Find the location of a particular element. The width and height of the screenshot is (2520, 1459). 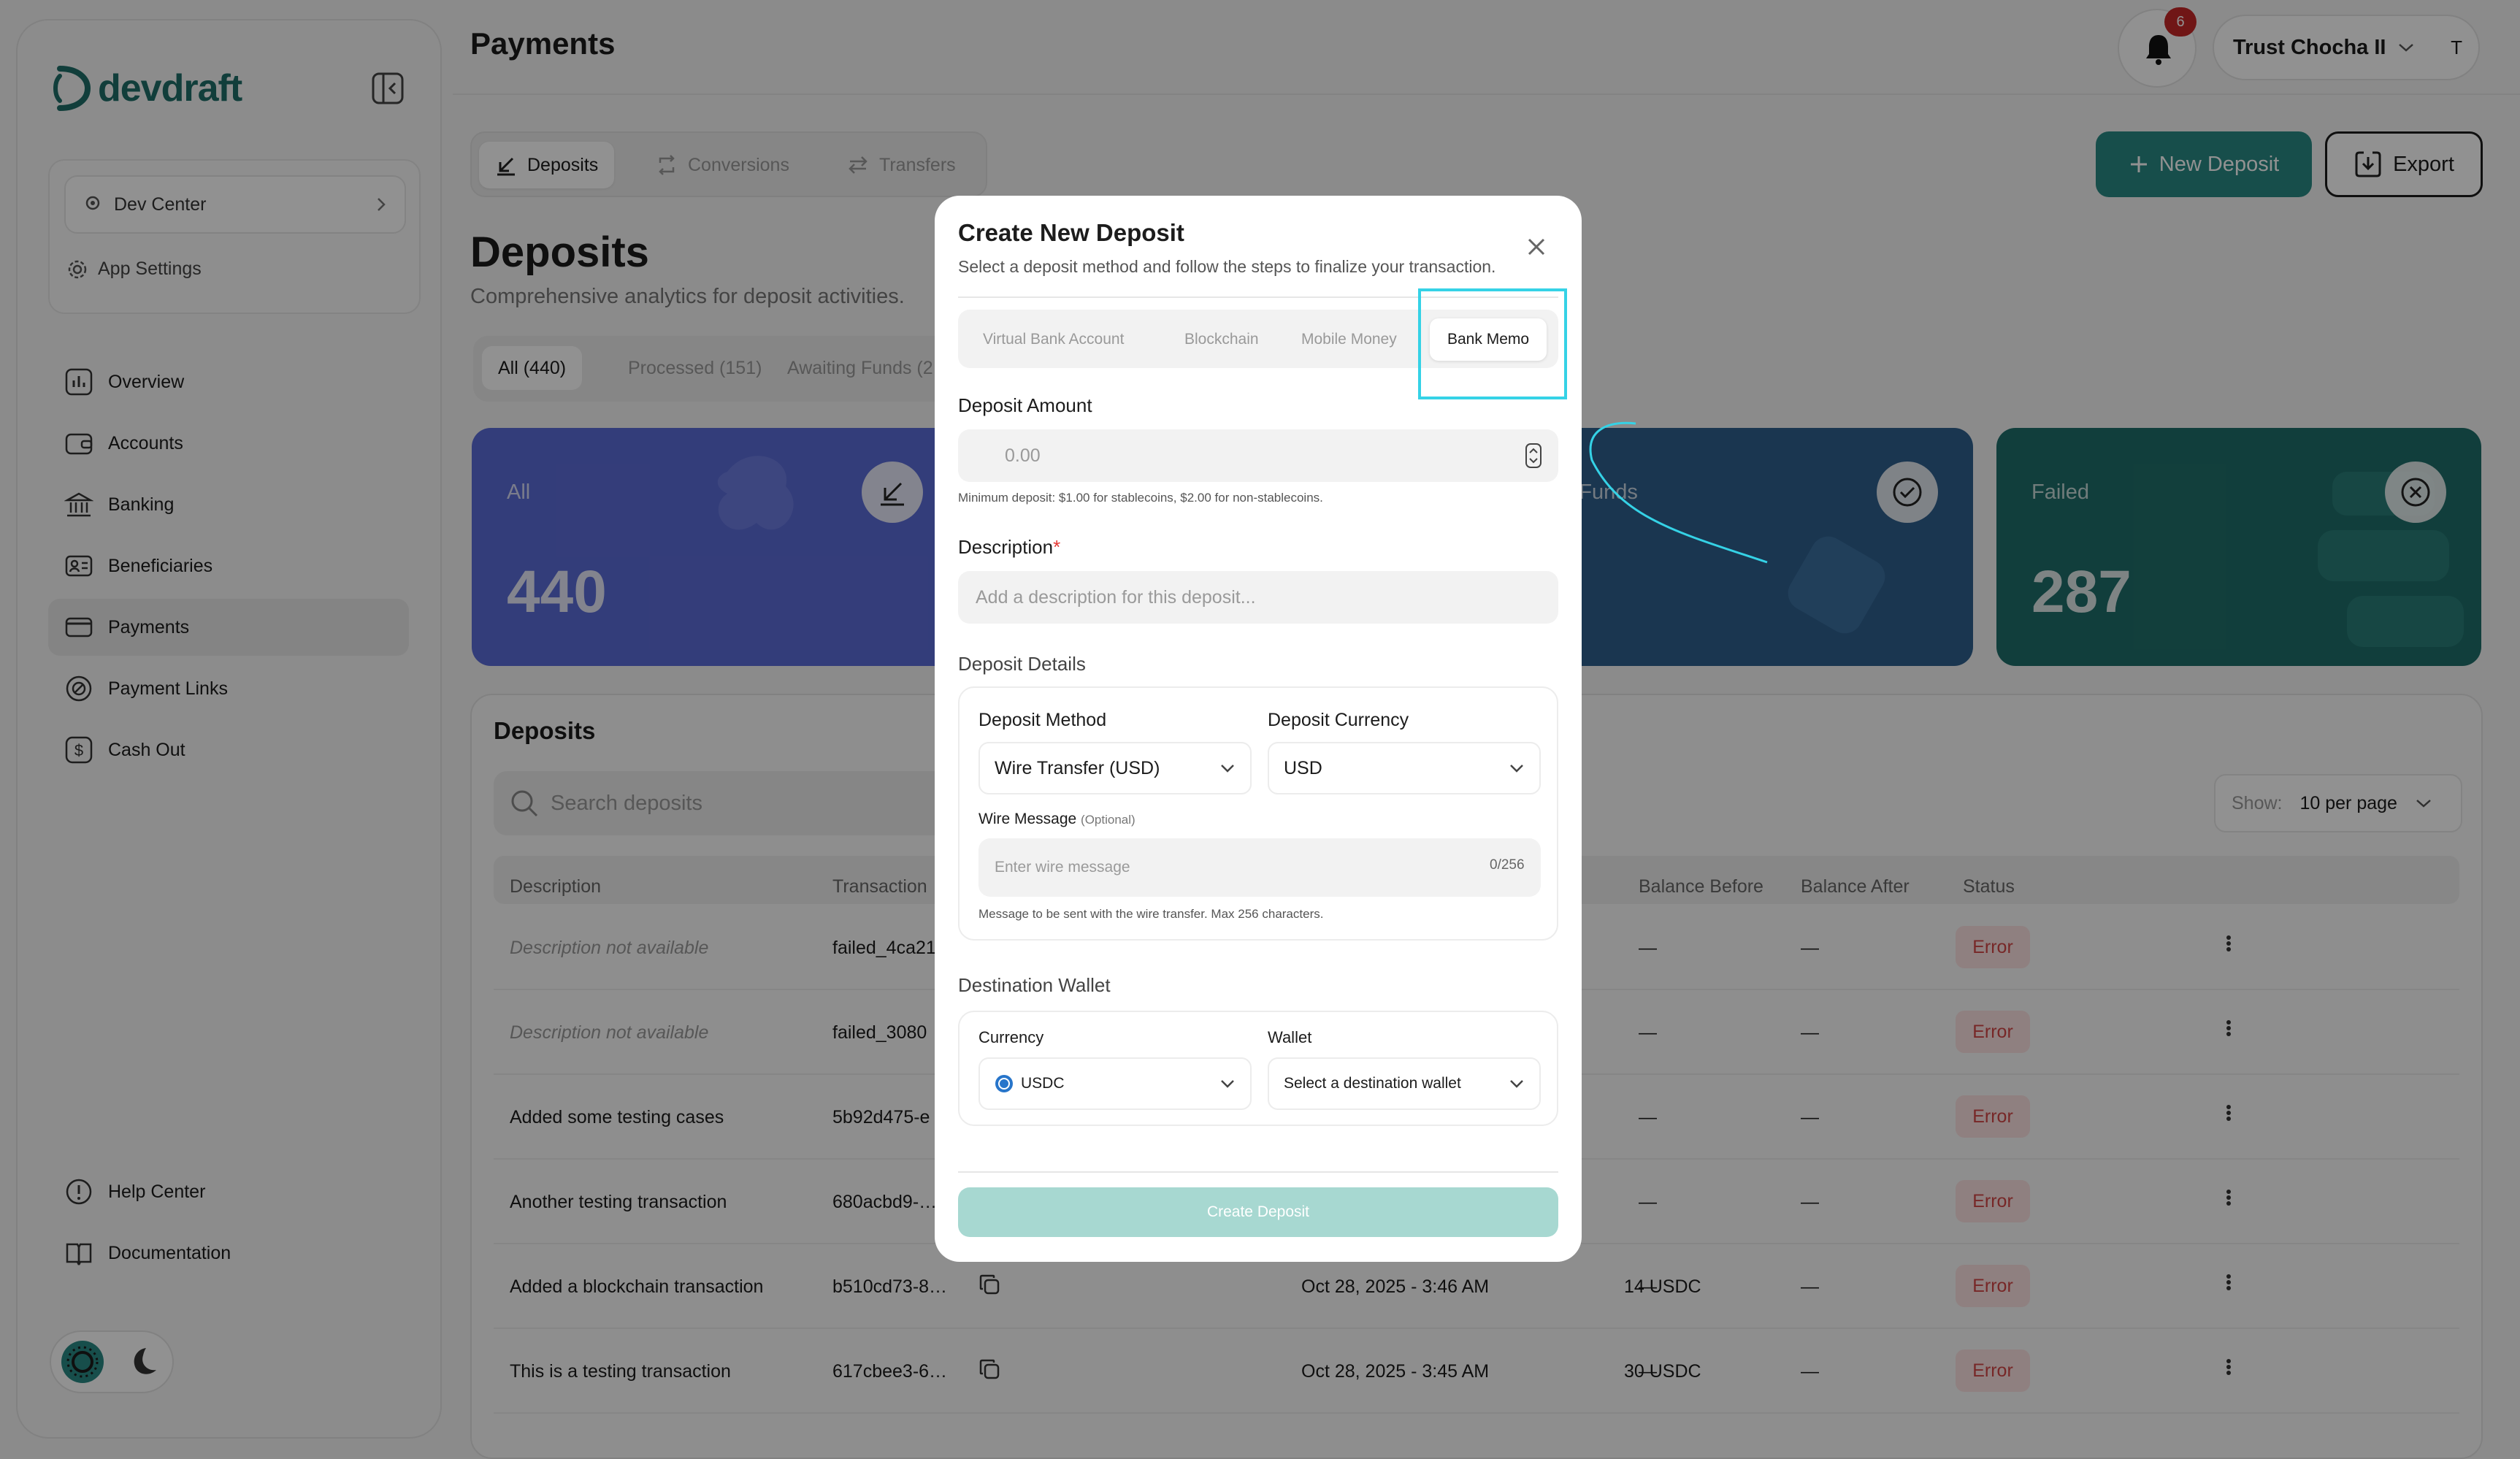

description-label: Description* is located at coordinates (1009, 547).